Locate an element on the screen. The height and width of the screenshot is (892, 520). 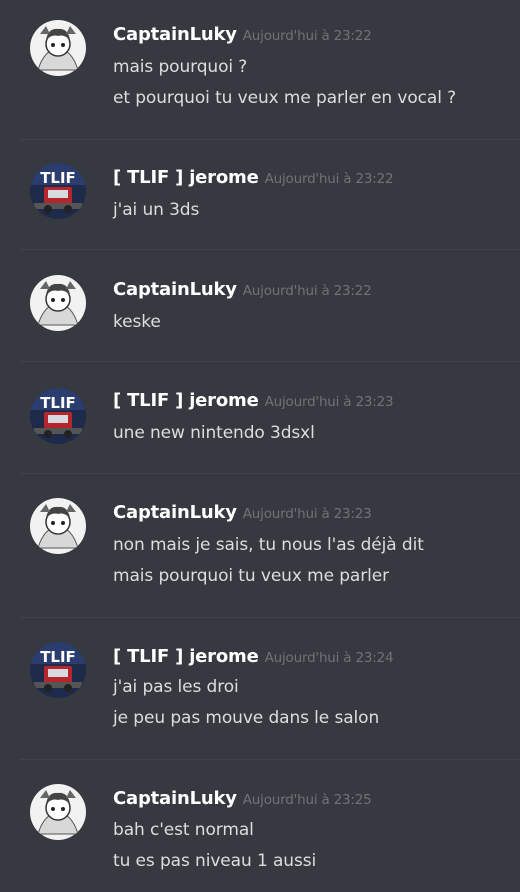
timestamp: Aujourd'hui à 23:24 is located at coordinates (329, 658).